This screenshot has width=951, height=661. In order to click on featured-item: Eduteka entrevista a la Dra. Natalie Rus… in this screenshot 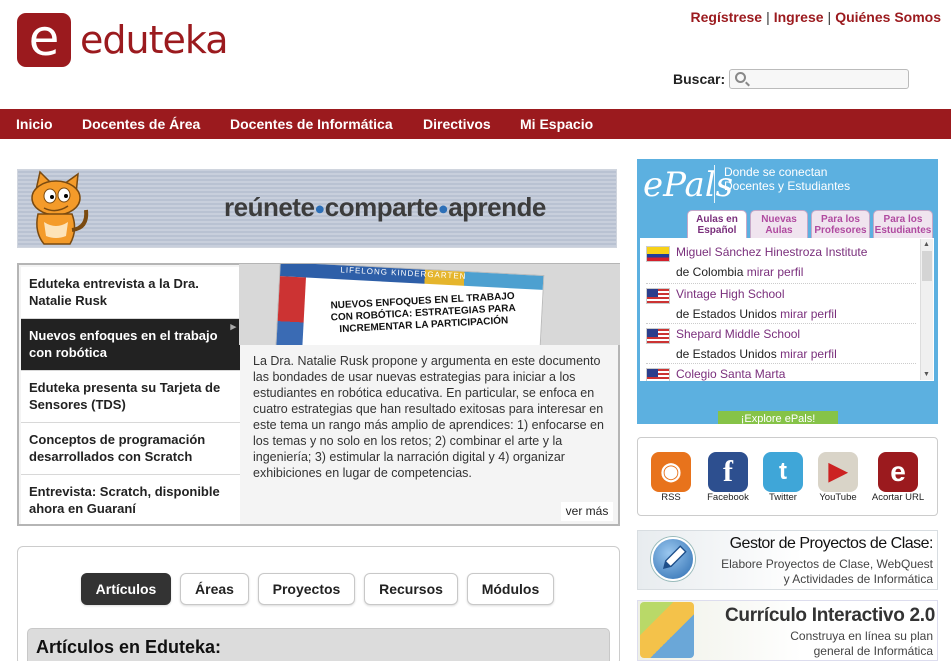, I will do `click(130, 293)`.